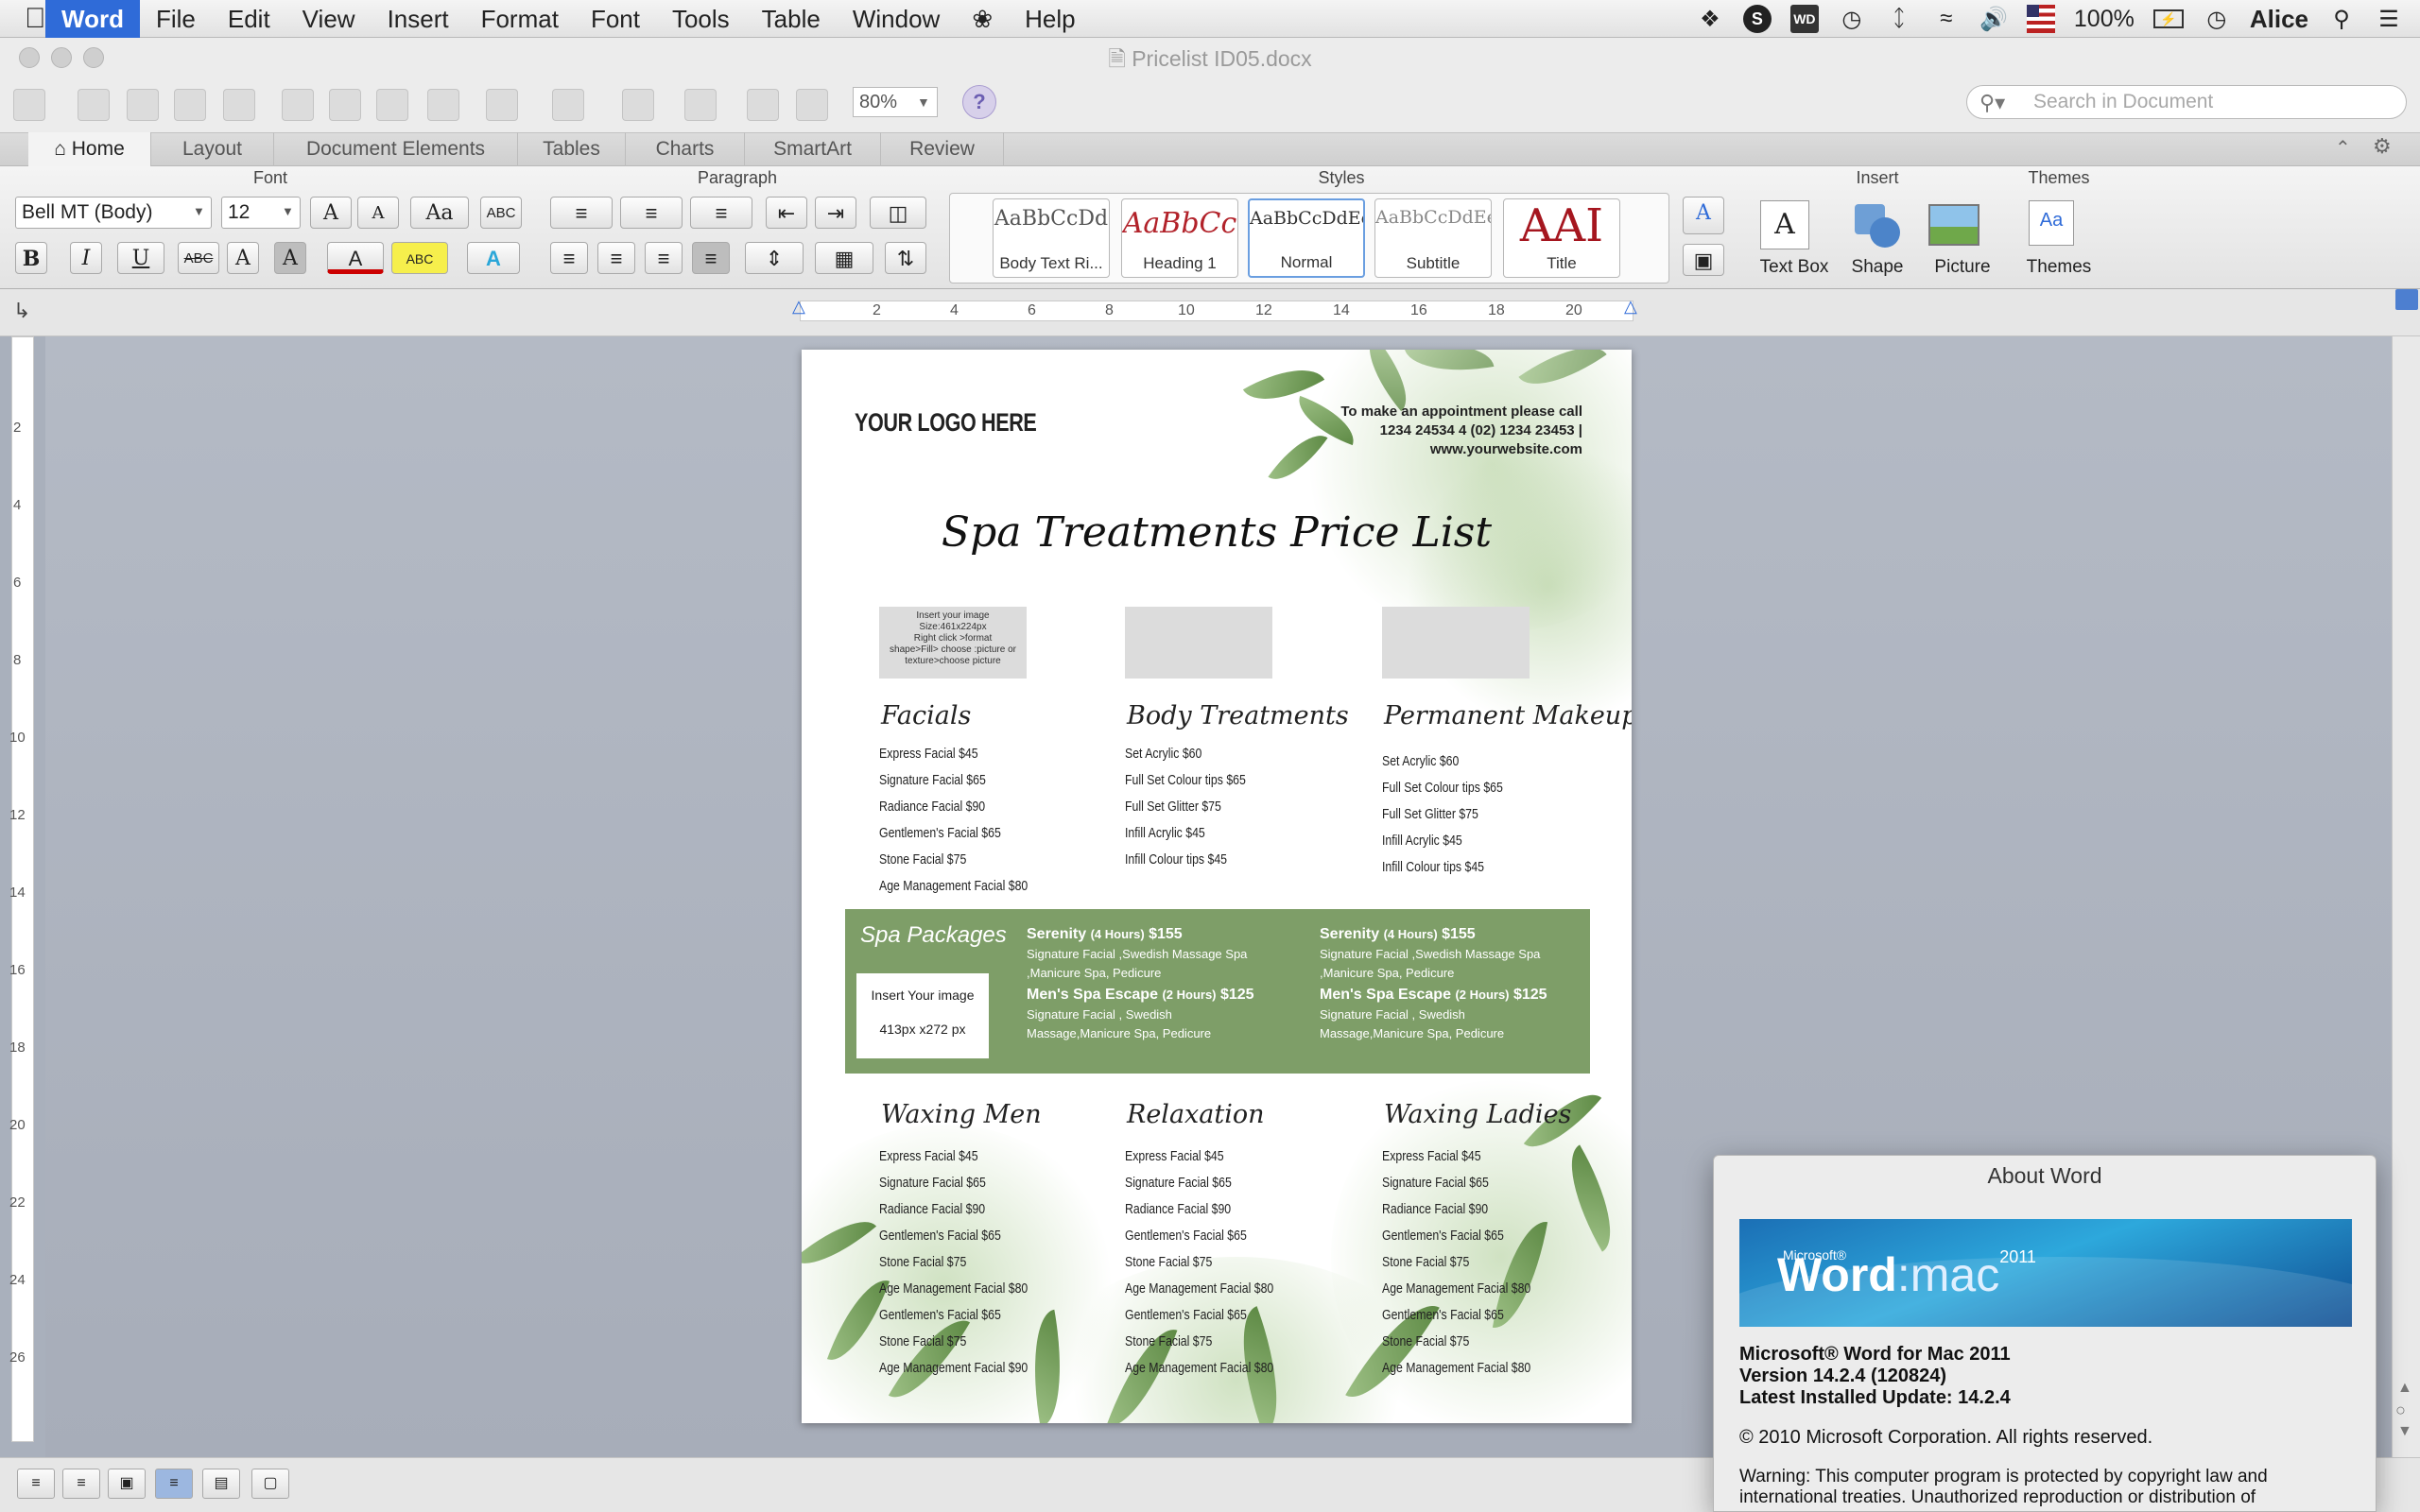 The image size is (2420, 1512). Describe the element at coordinates (355, 258) in the screenshot. I see `font-color-button: A` at that location.